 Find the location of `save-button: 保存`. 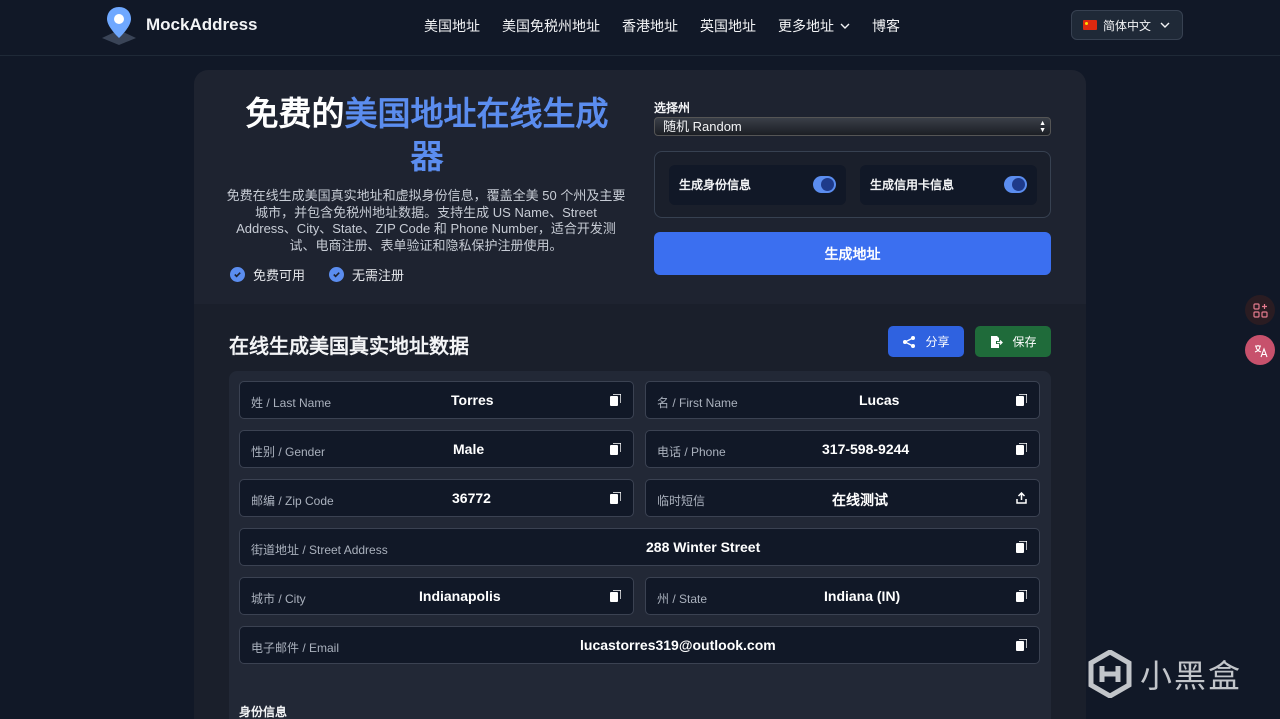

save-button: 保存 is located at coordinates (1013, 341).